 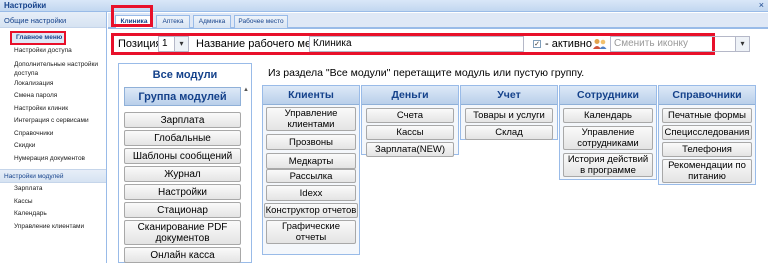 I want to click on sidebar-item-numbering: Нумерация документов, so click(x=53, y=159).